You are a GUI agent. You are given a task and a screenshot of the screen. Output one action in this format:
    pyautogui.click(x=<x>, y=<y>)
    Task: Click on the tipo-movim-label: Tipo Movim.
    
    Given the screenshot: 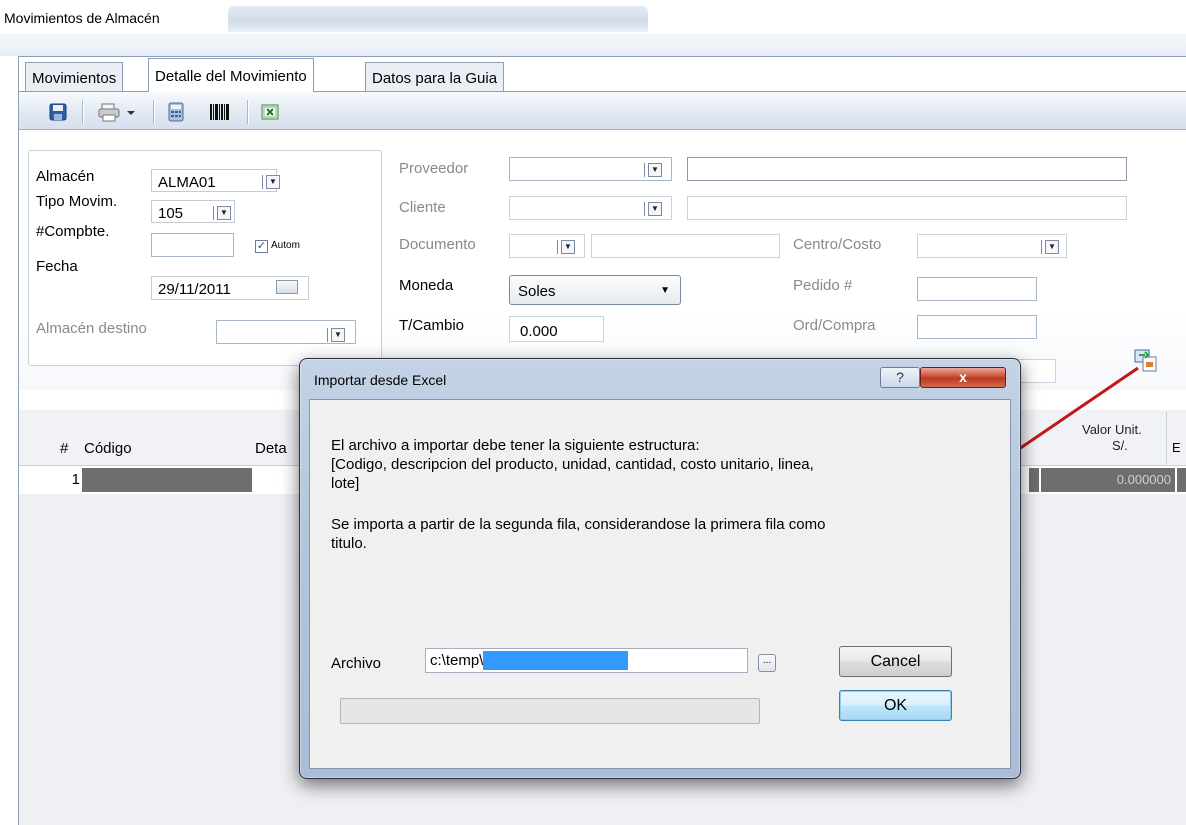 What is the action you would take?
    pyautogui.click(x=77, y=201)
    